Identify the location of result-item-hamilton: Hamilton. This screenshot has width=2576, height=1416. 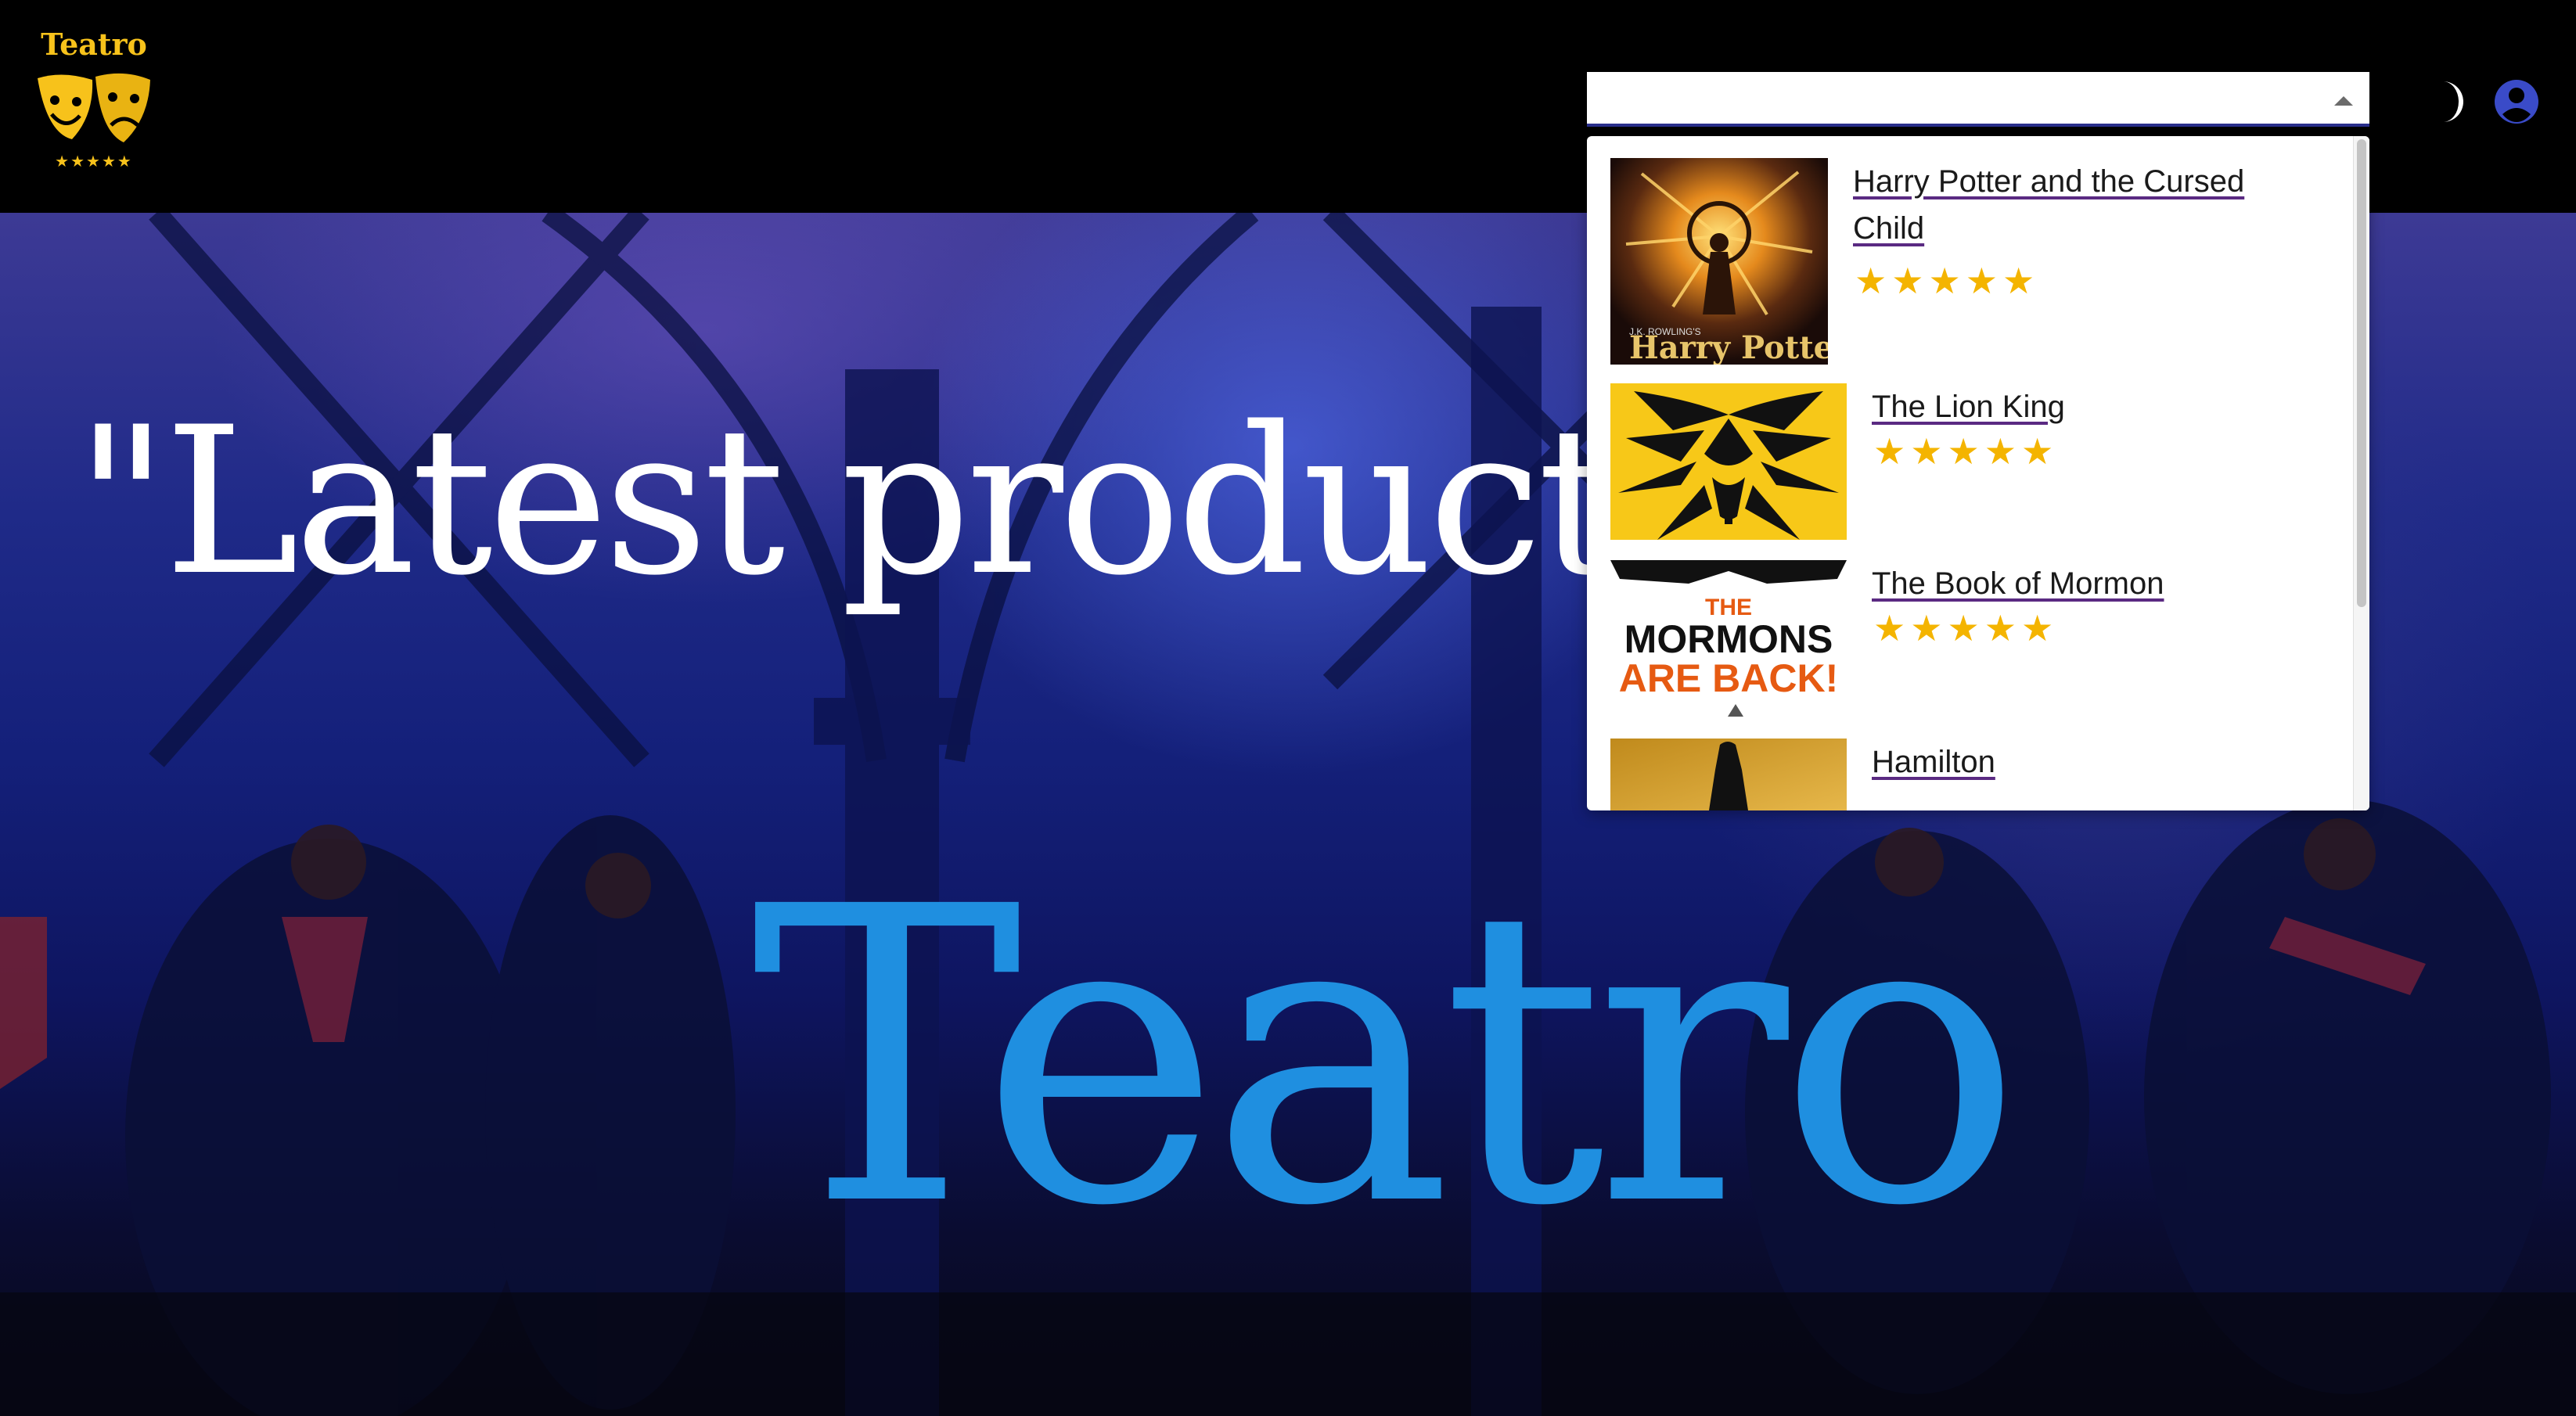
(1978, 774).